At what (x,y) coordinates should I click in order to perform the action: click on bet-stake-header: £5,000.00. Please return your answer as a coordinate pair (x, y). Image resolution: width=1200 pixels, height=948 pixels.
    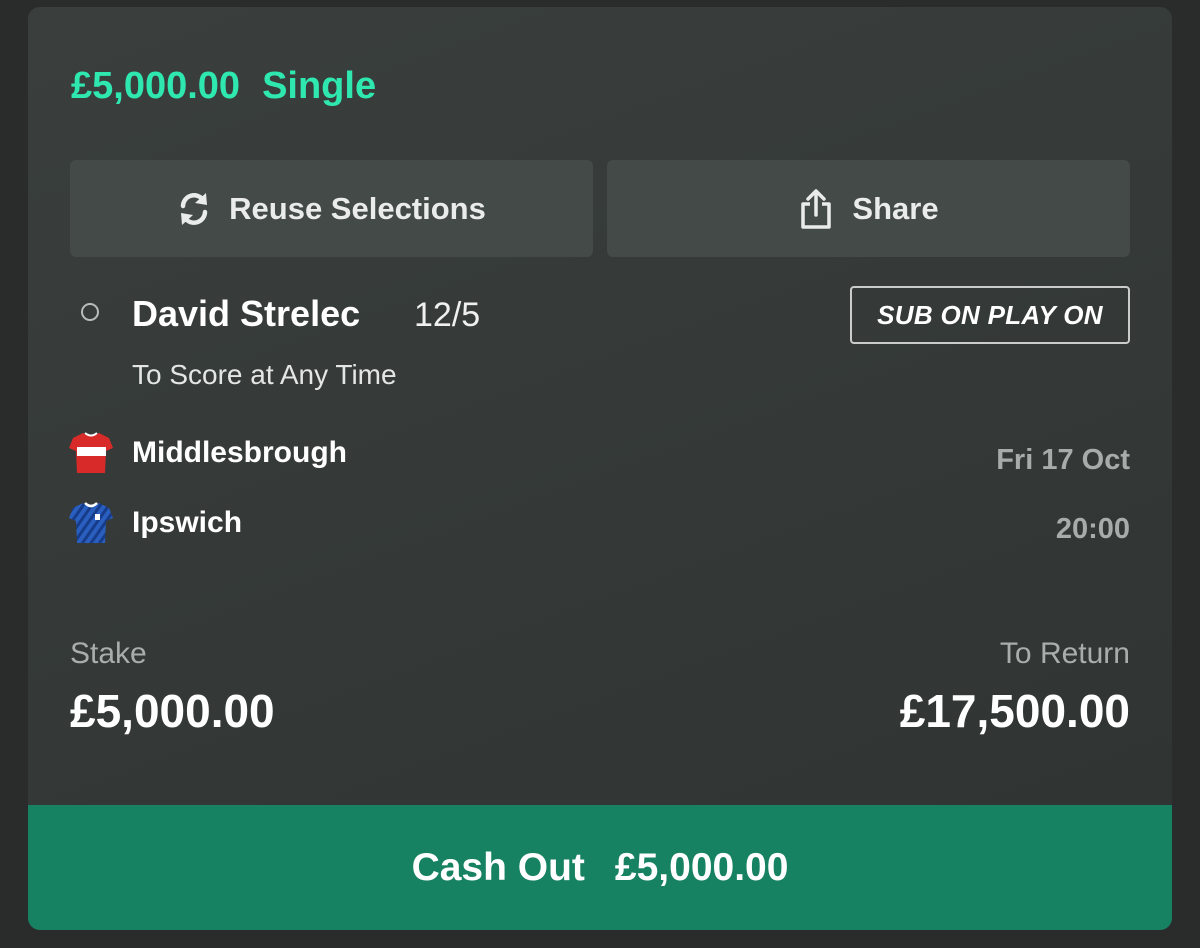
    Looking at the image, I should click on (156, 86).